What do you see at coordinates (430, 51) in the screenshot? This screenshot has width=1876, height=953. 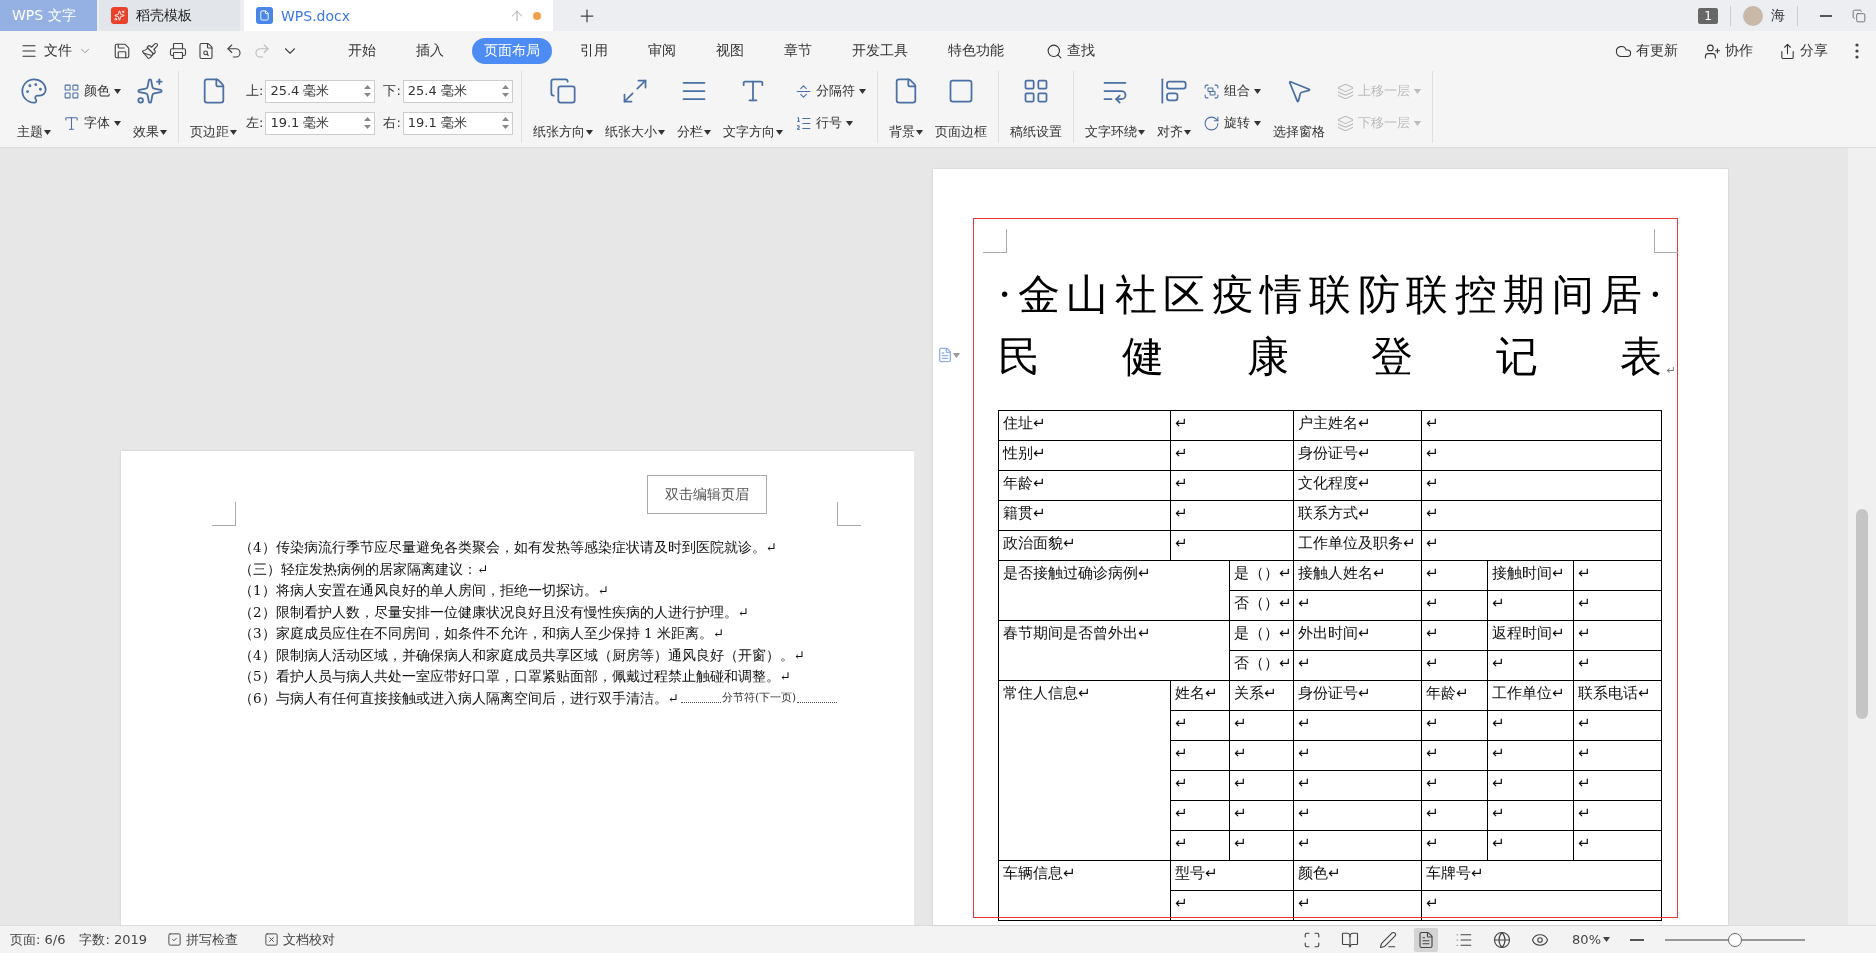 I see `ribbon-tab: 插入` at bounding box center [430, 51].